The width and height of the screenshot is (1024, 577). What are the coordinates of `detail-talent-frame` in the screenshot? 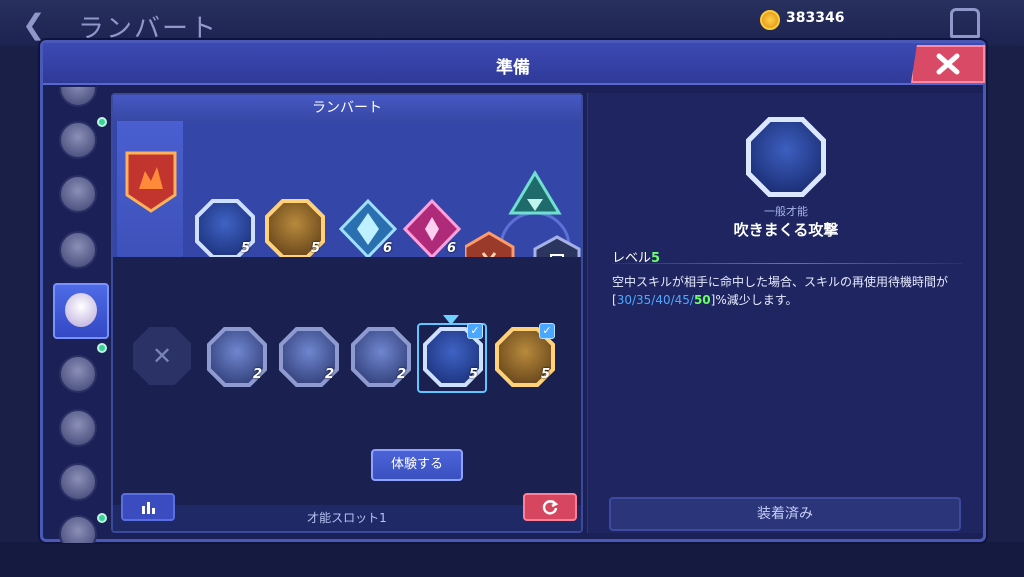 It's located at (786, 157).